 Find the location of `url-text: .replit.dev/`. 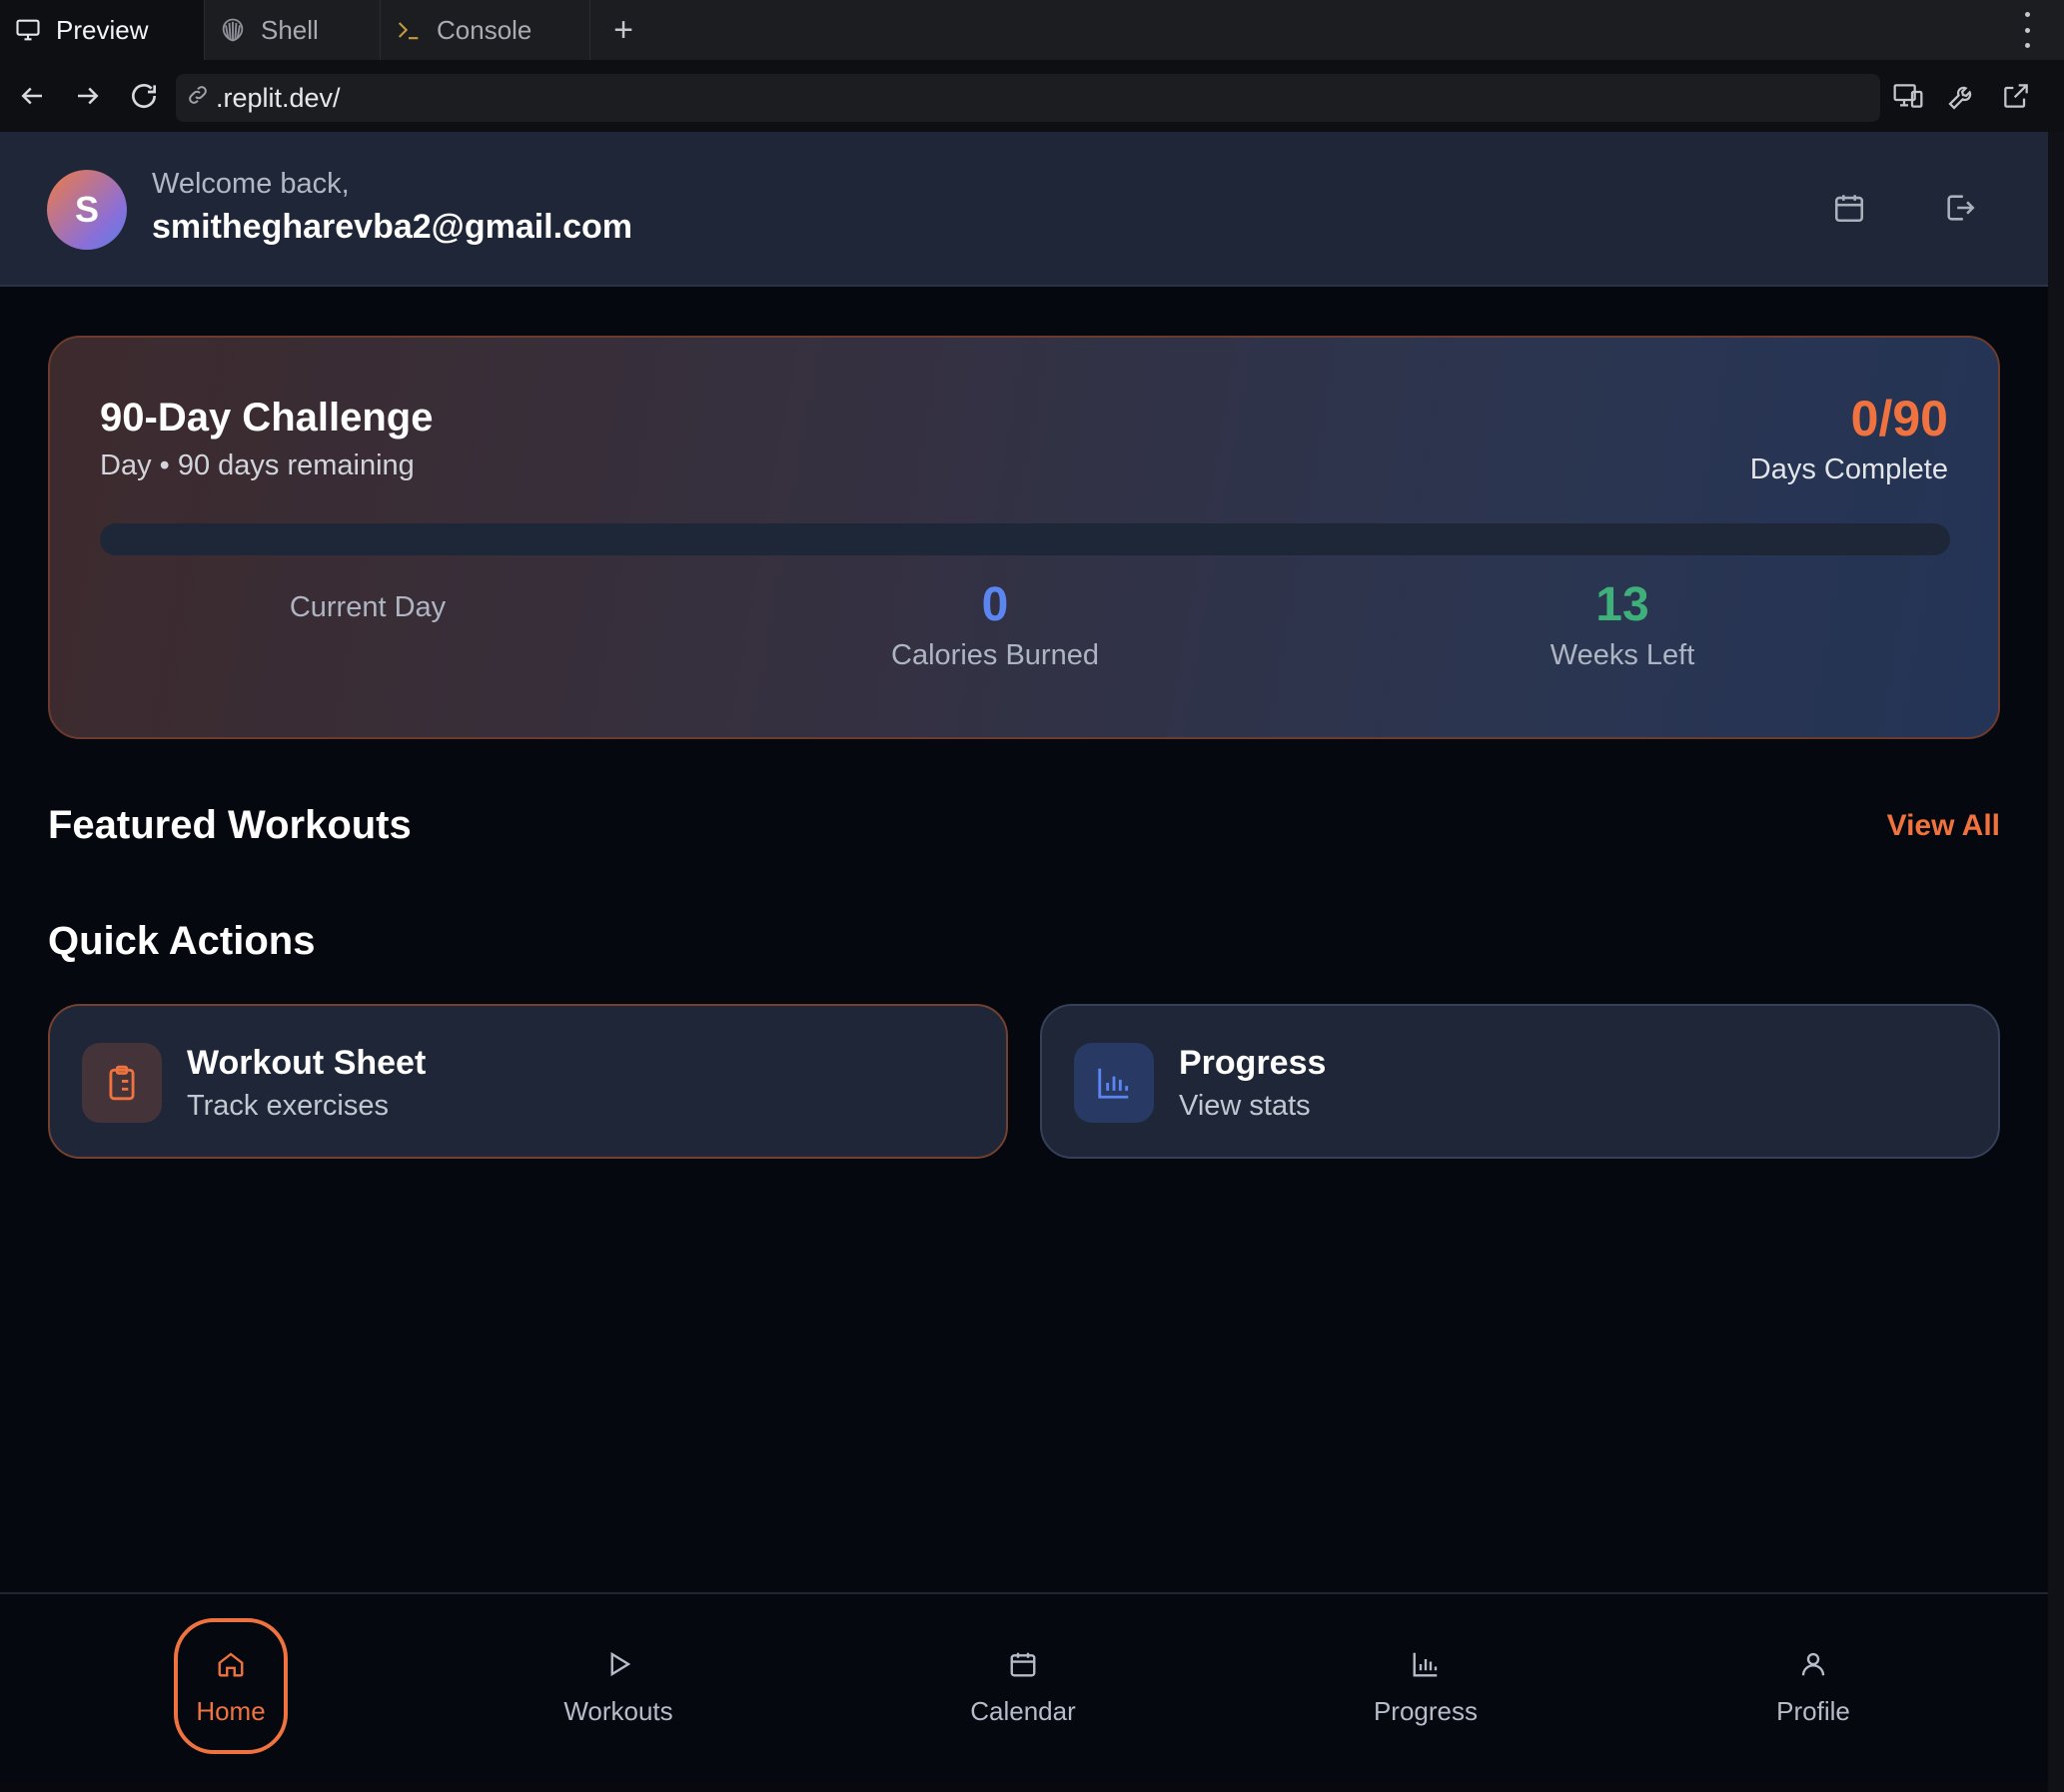

url-text: .replit.dev/ is located at coordinates (278, 97).